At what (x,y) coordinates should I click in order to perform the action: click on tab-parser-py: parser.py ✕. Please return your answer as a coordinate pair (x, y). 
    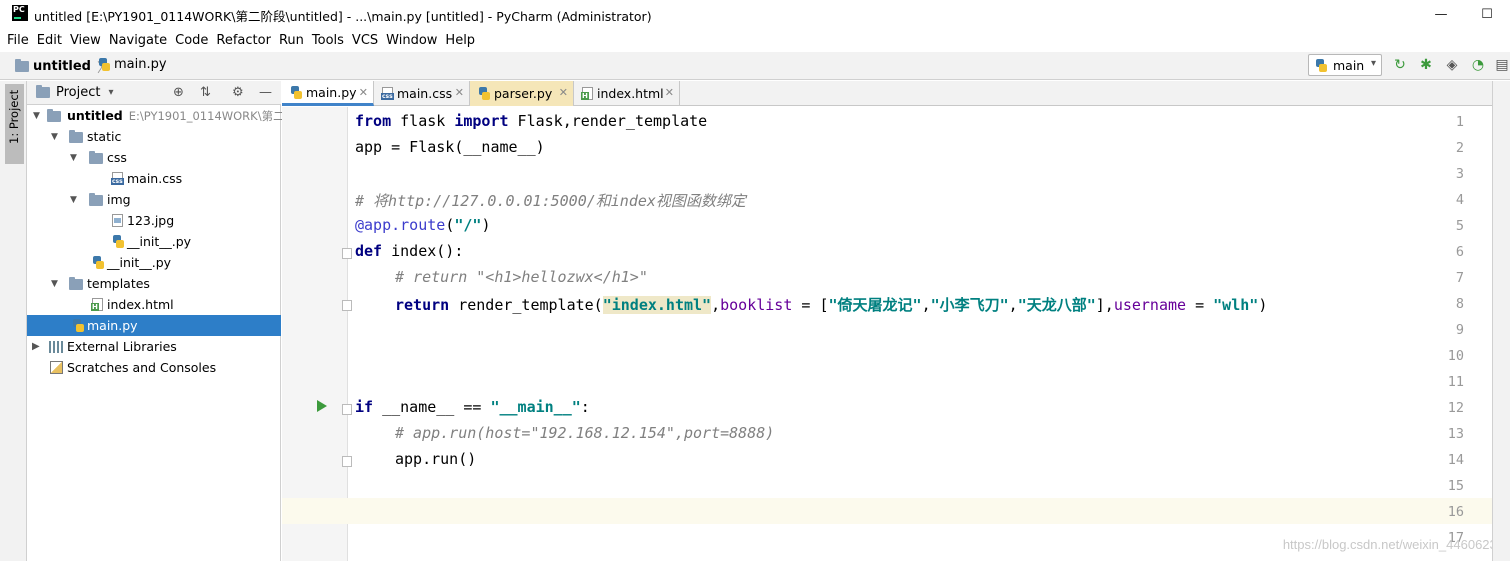
    Looking at the image, I should click on (522, 93).